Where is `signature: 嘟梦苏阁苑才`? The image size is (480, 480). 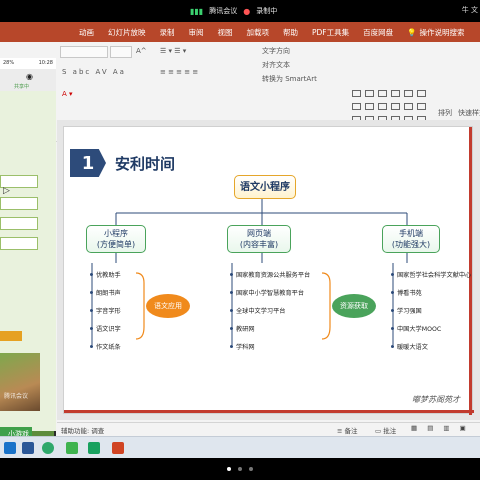
signature: 嘟梦苏阁苑才 is located at coordinates (436, 399).